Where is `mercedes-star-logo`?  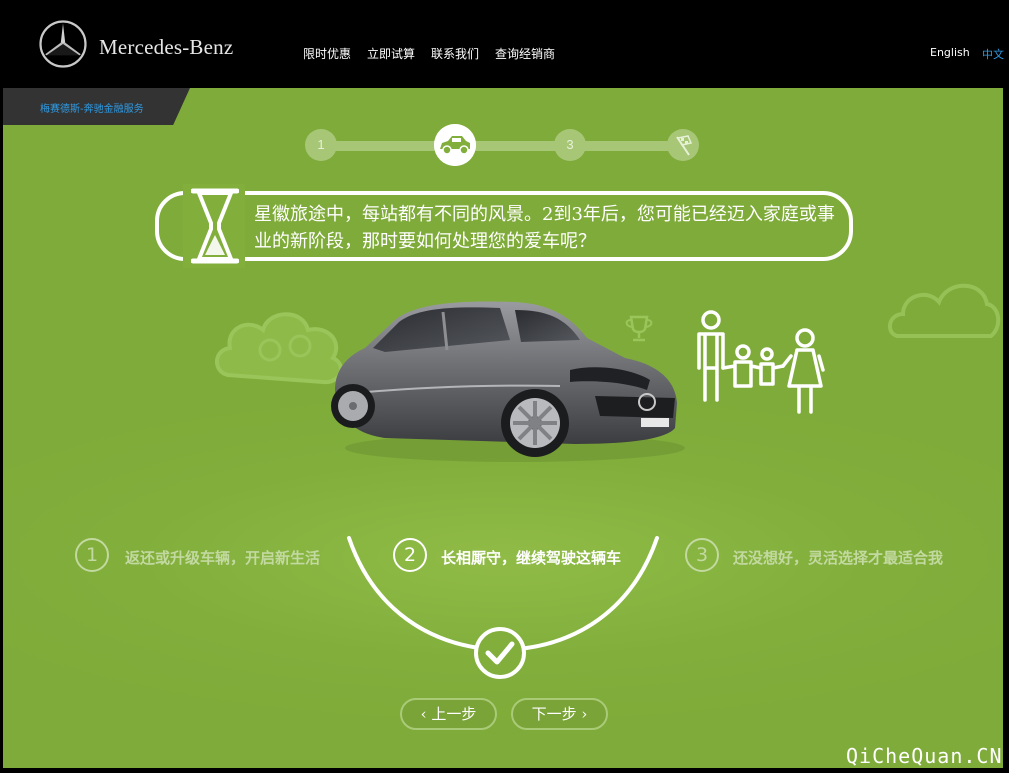 mercedes-star-logo is located at coordinates (63, 44).